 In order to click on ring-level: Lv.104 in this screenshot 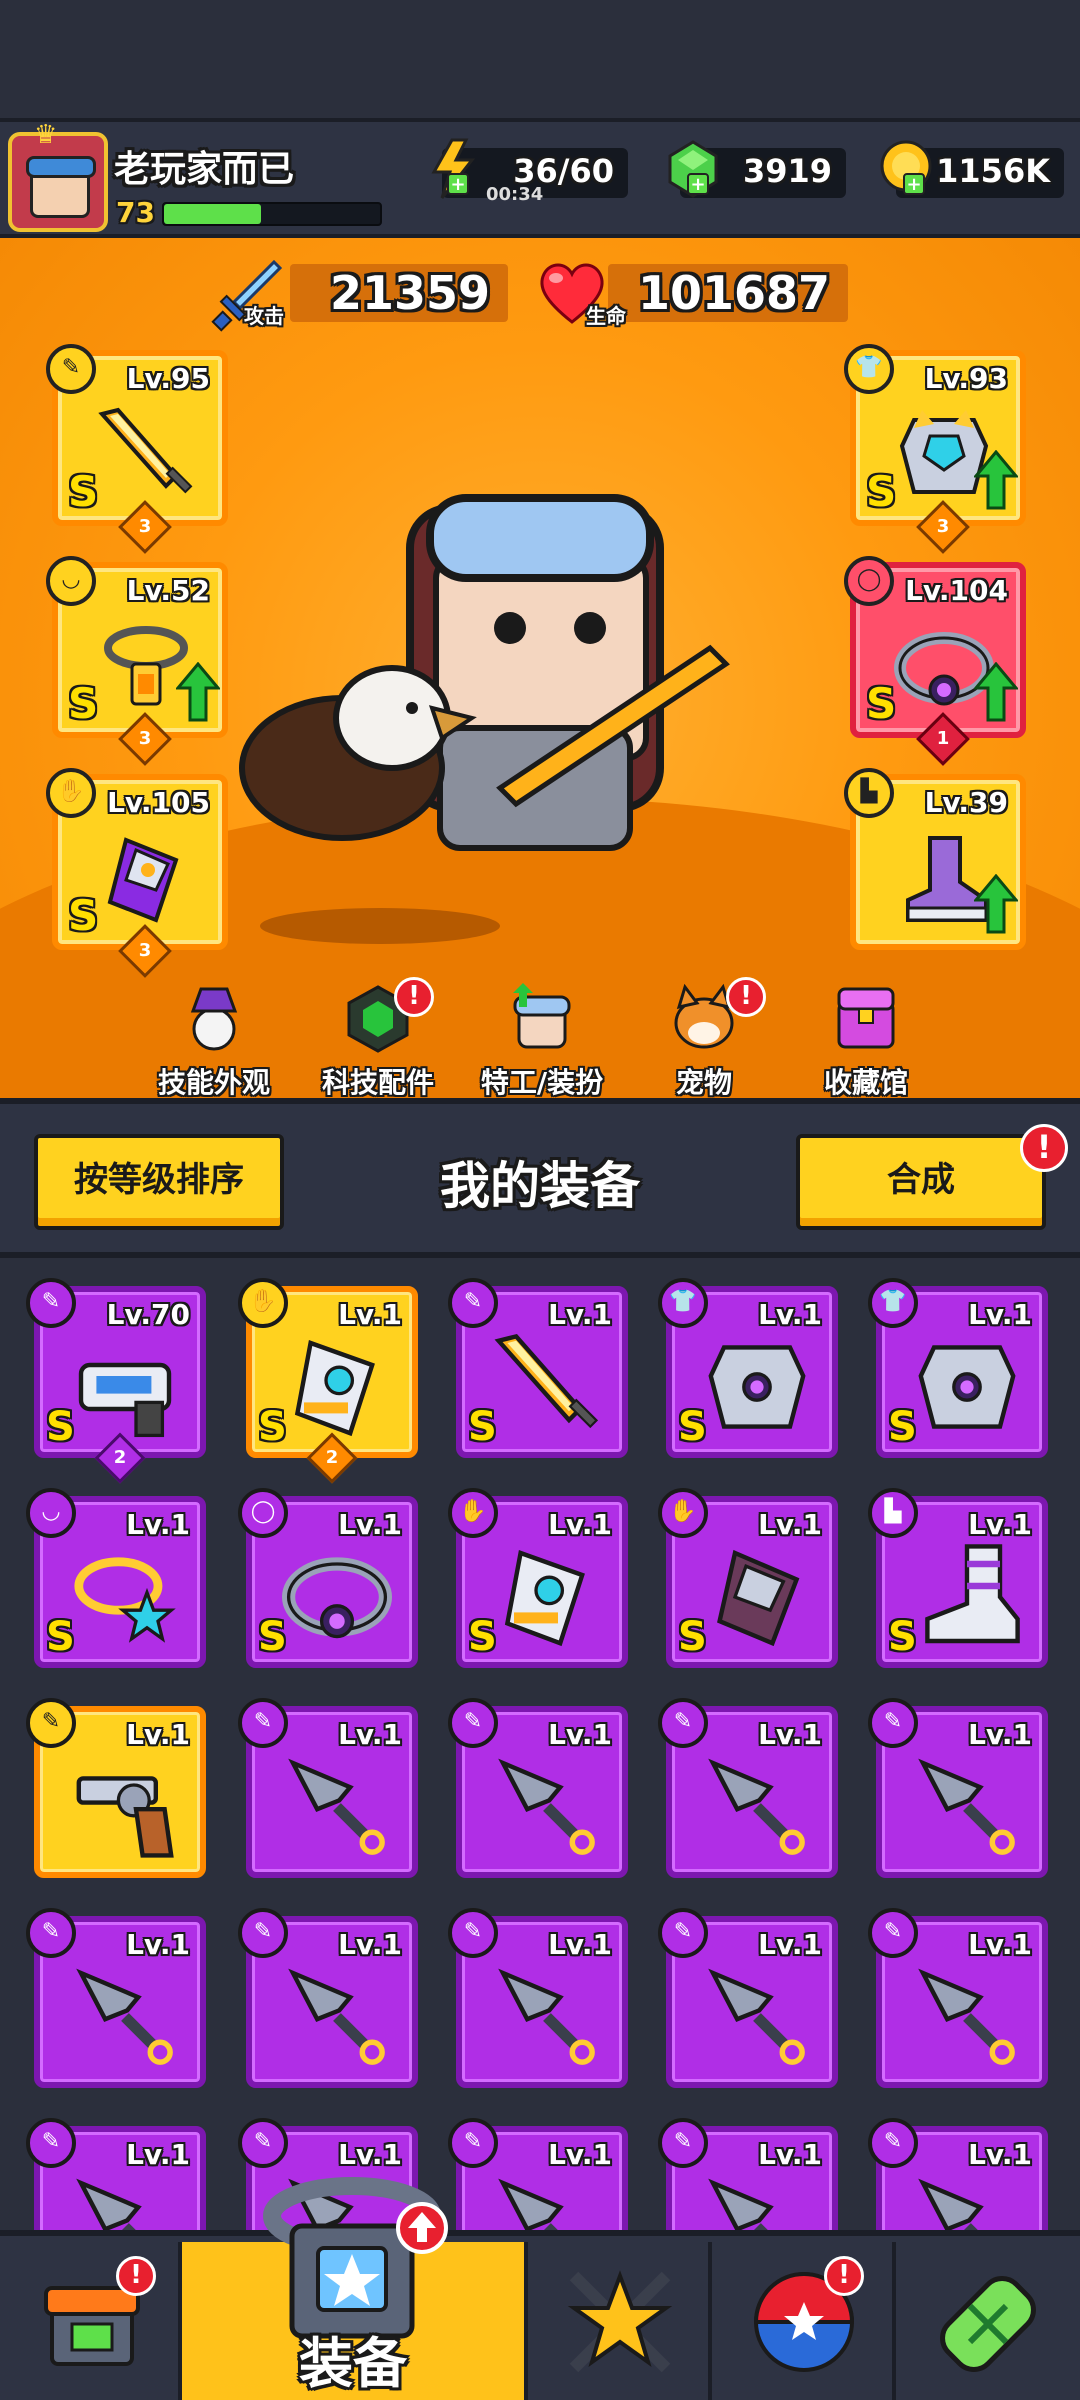, I will do `click(956, 590)`.